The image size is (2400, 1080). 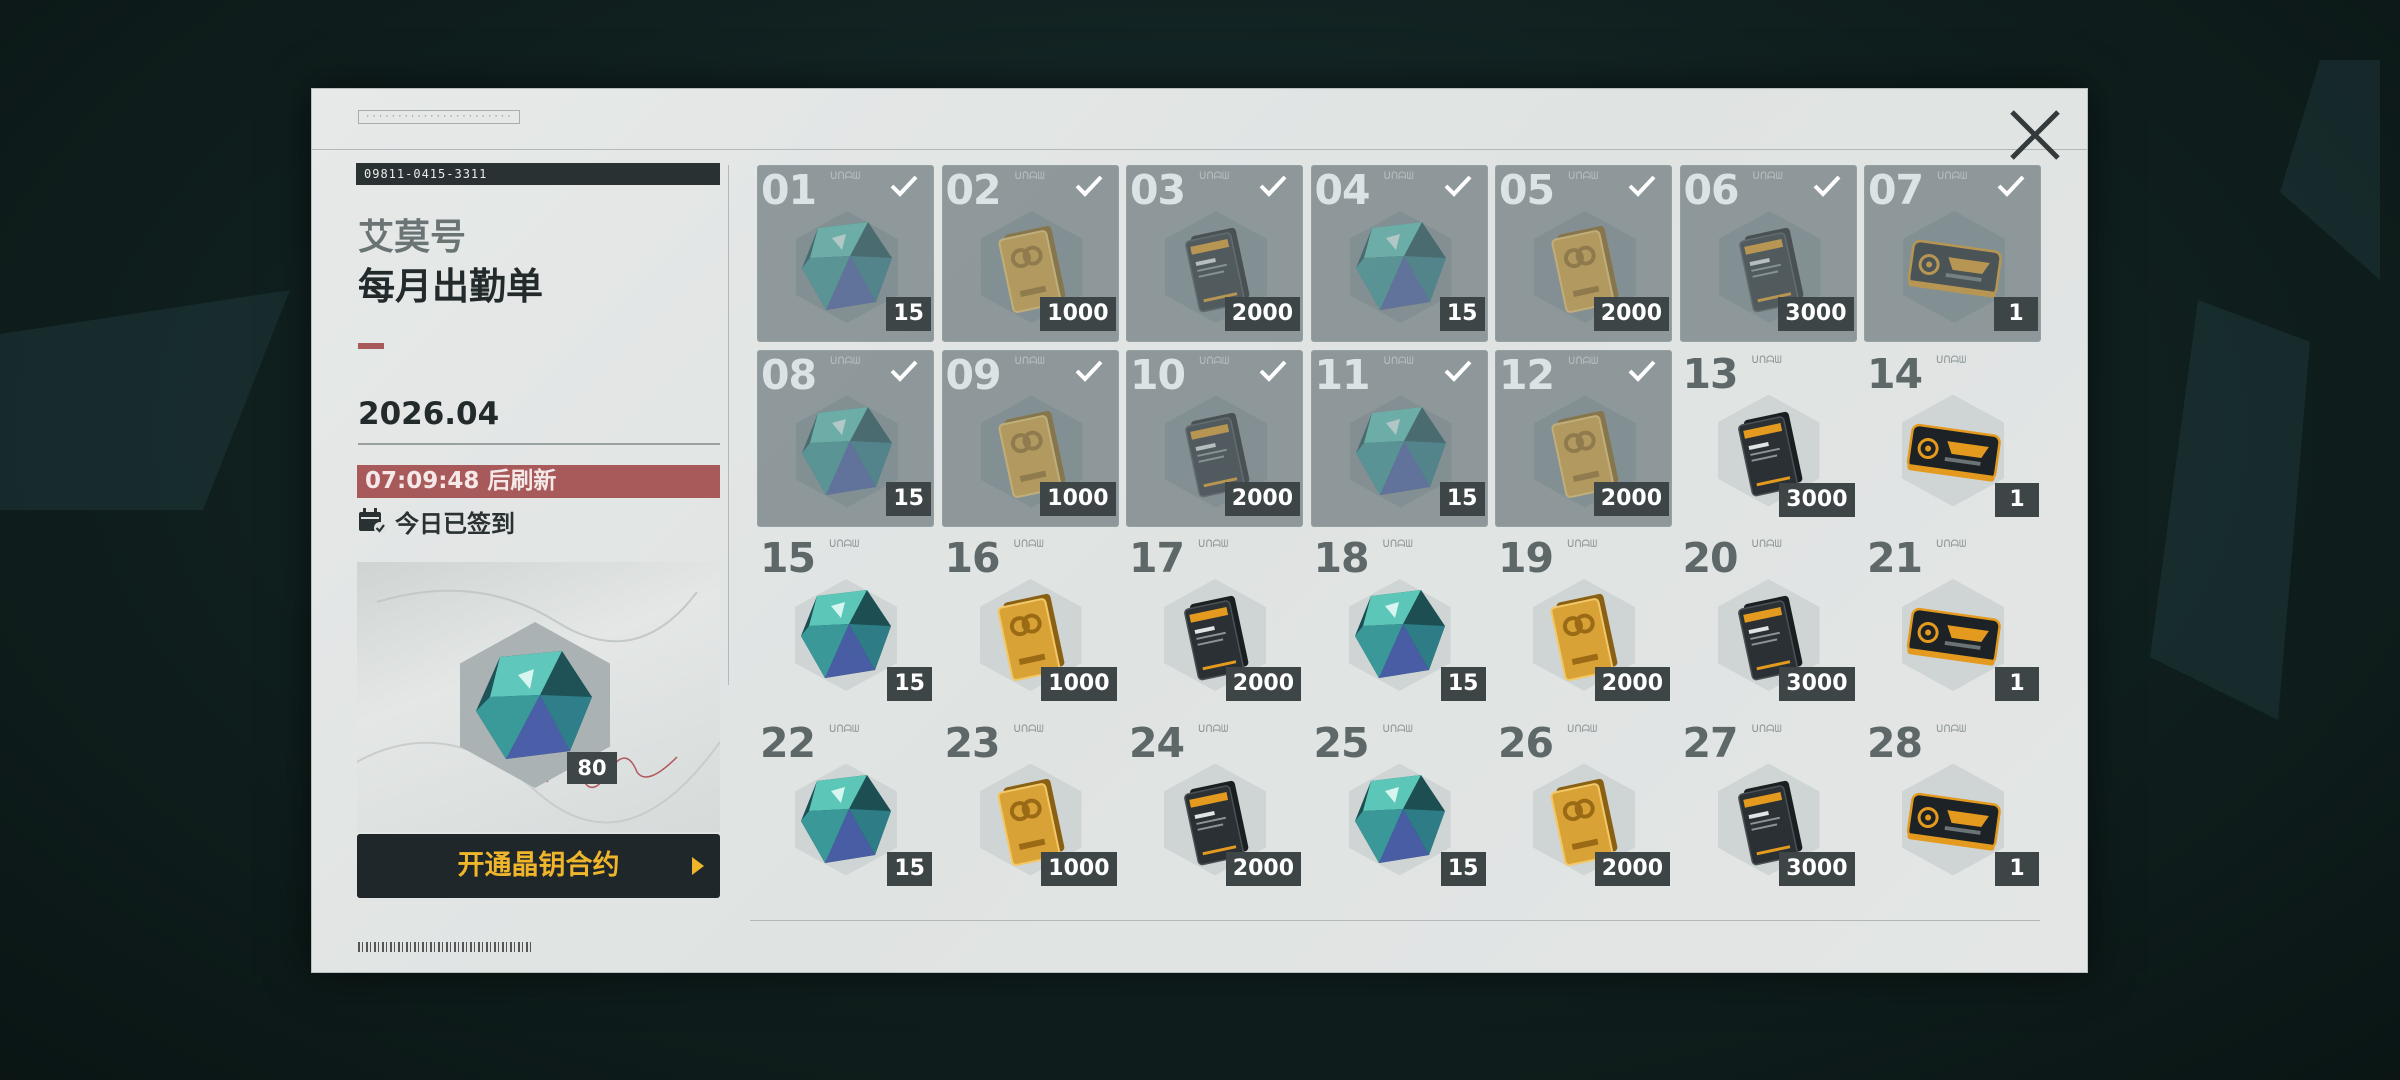 I want to click on day-cell: 23 ᑌᑎᗩᗯ 1000, so click(x=1030, y=807).